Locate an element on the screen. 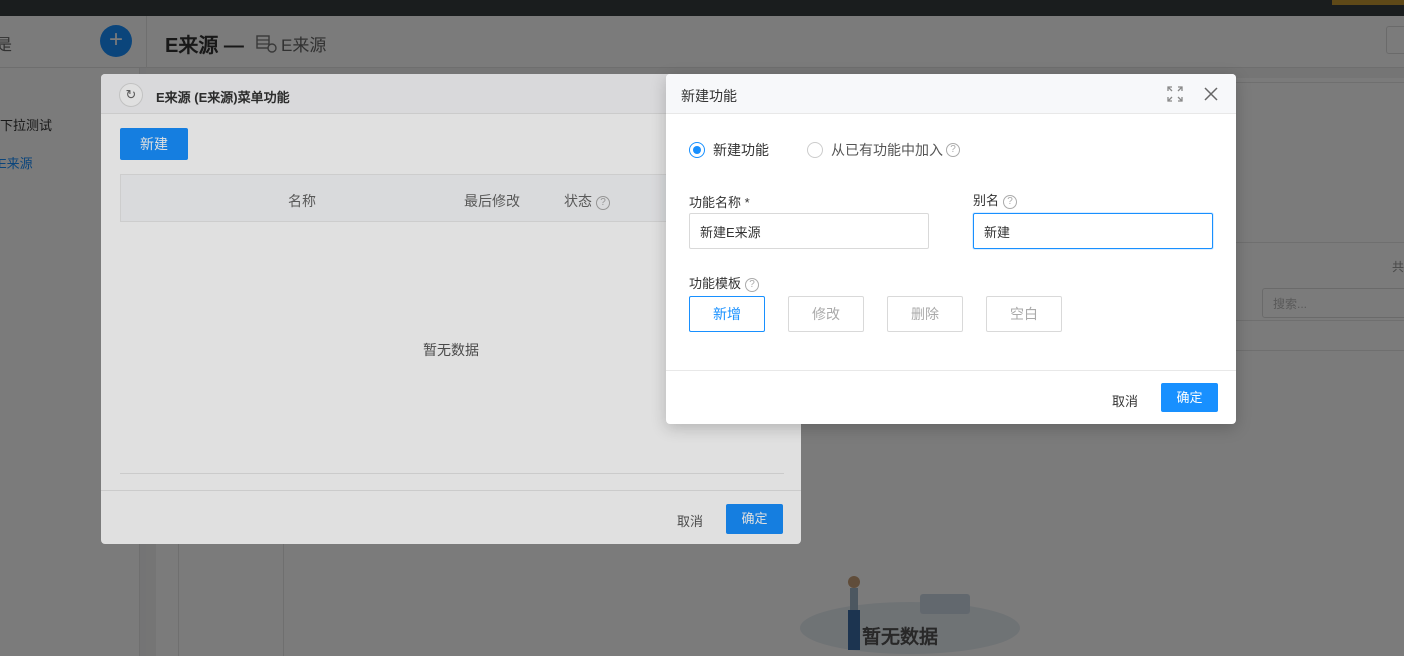  source-radio-group: 新建功能 从已有功能中加入 ? is located at coordinates (824, 150).